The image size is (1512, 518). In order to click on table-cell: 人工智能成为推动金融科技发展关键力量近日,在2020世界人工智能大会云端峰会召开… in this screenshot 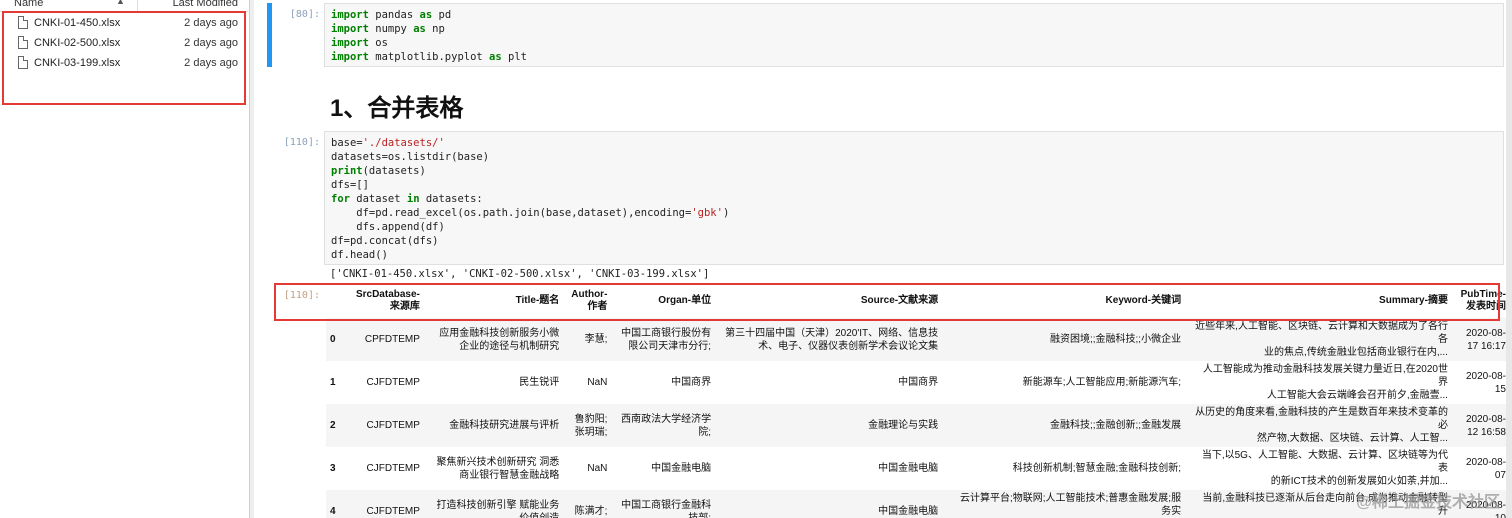, I will do `click(1320, 382)`.